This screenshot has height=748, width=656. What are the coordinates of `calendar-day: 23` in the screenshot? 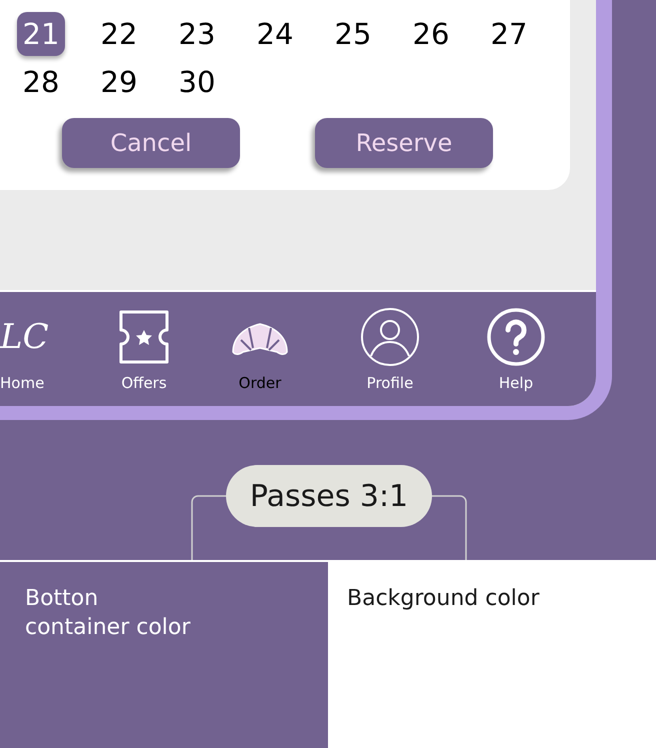 It's located at (197, 34).